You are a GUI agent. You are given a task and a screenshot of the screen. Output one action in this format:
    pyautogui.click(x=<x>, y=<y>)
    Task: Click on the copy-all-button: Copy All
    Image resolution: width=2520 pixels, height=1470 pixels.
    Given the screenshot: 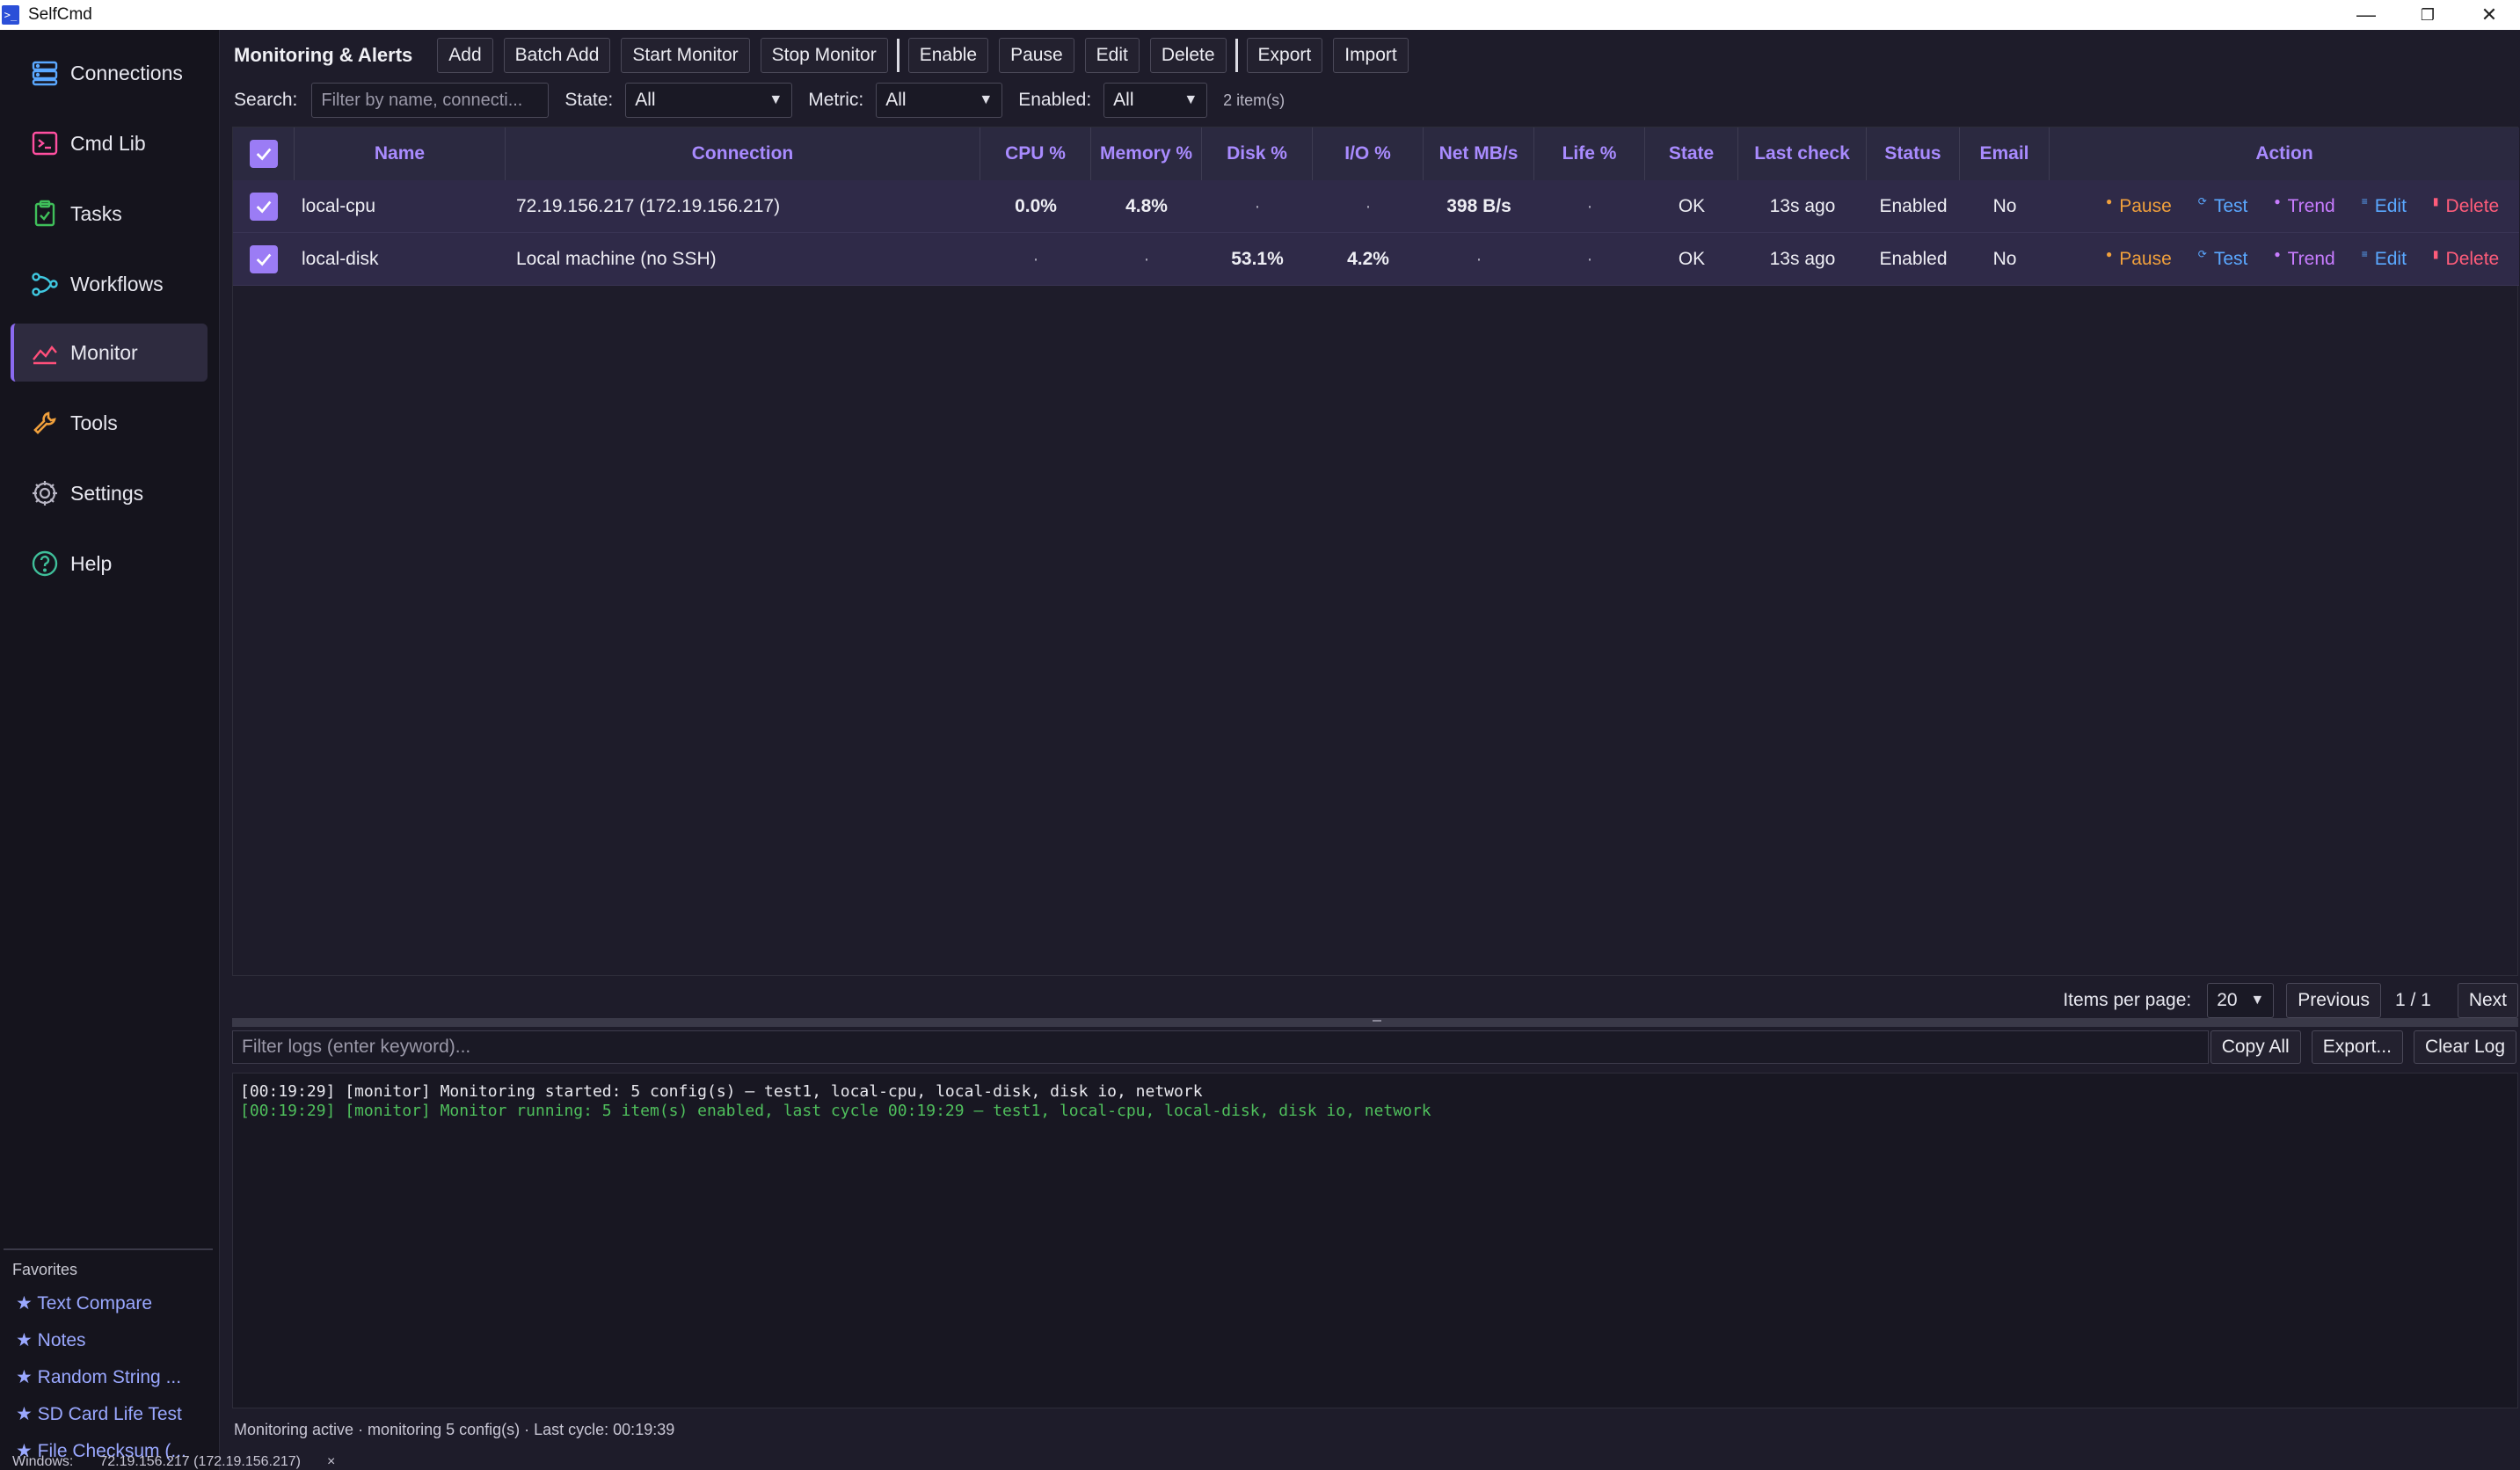 What is the action you would take?
    pyautogui.click(x=2255, y=1047)
    